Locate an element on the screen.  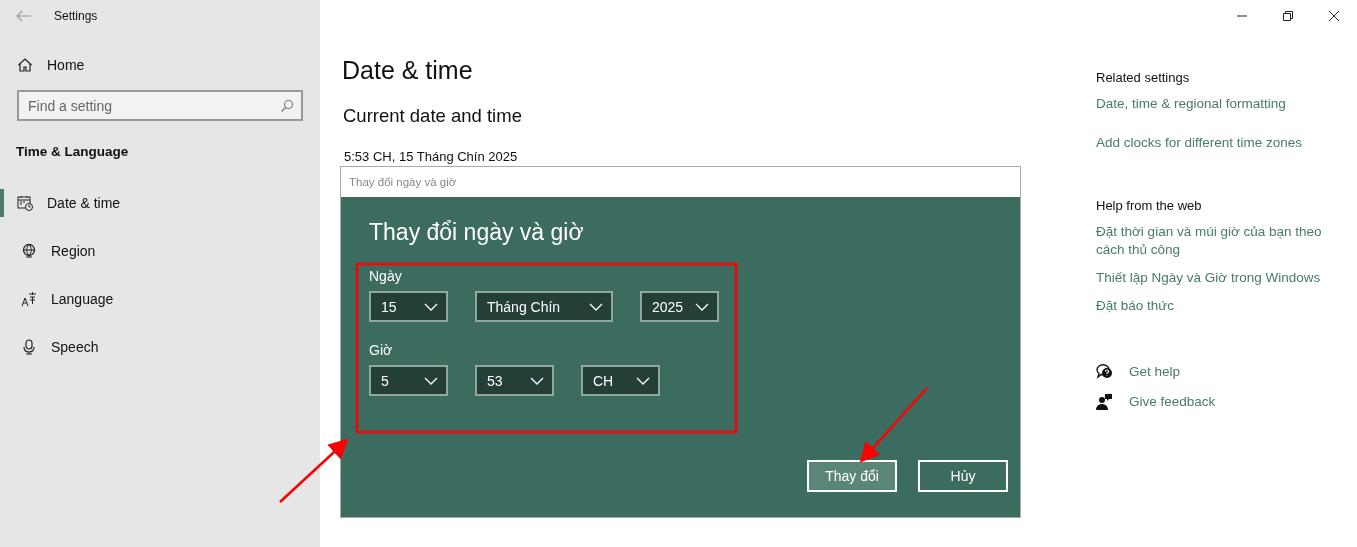
section-heading: Current date and time is located at coordinates (433, 116).